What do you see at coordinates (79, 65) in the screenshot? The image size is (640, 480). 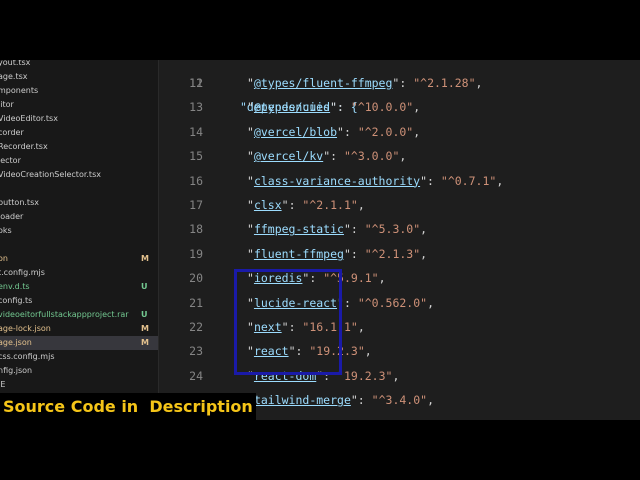 I see `file-tree-item: yout.tsx` at bounding box center [79, 65].